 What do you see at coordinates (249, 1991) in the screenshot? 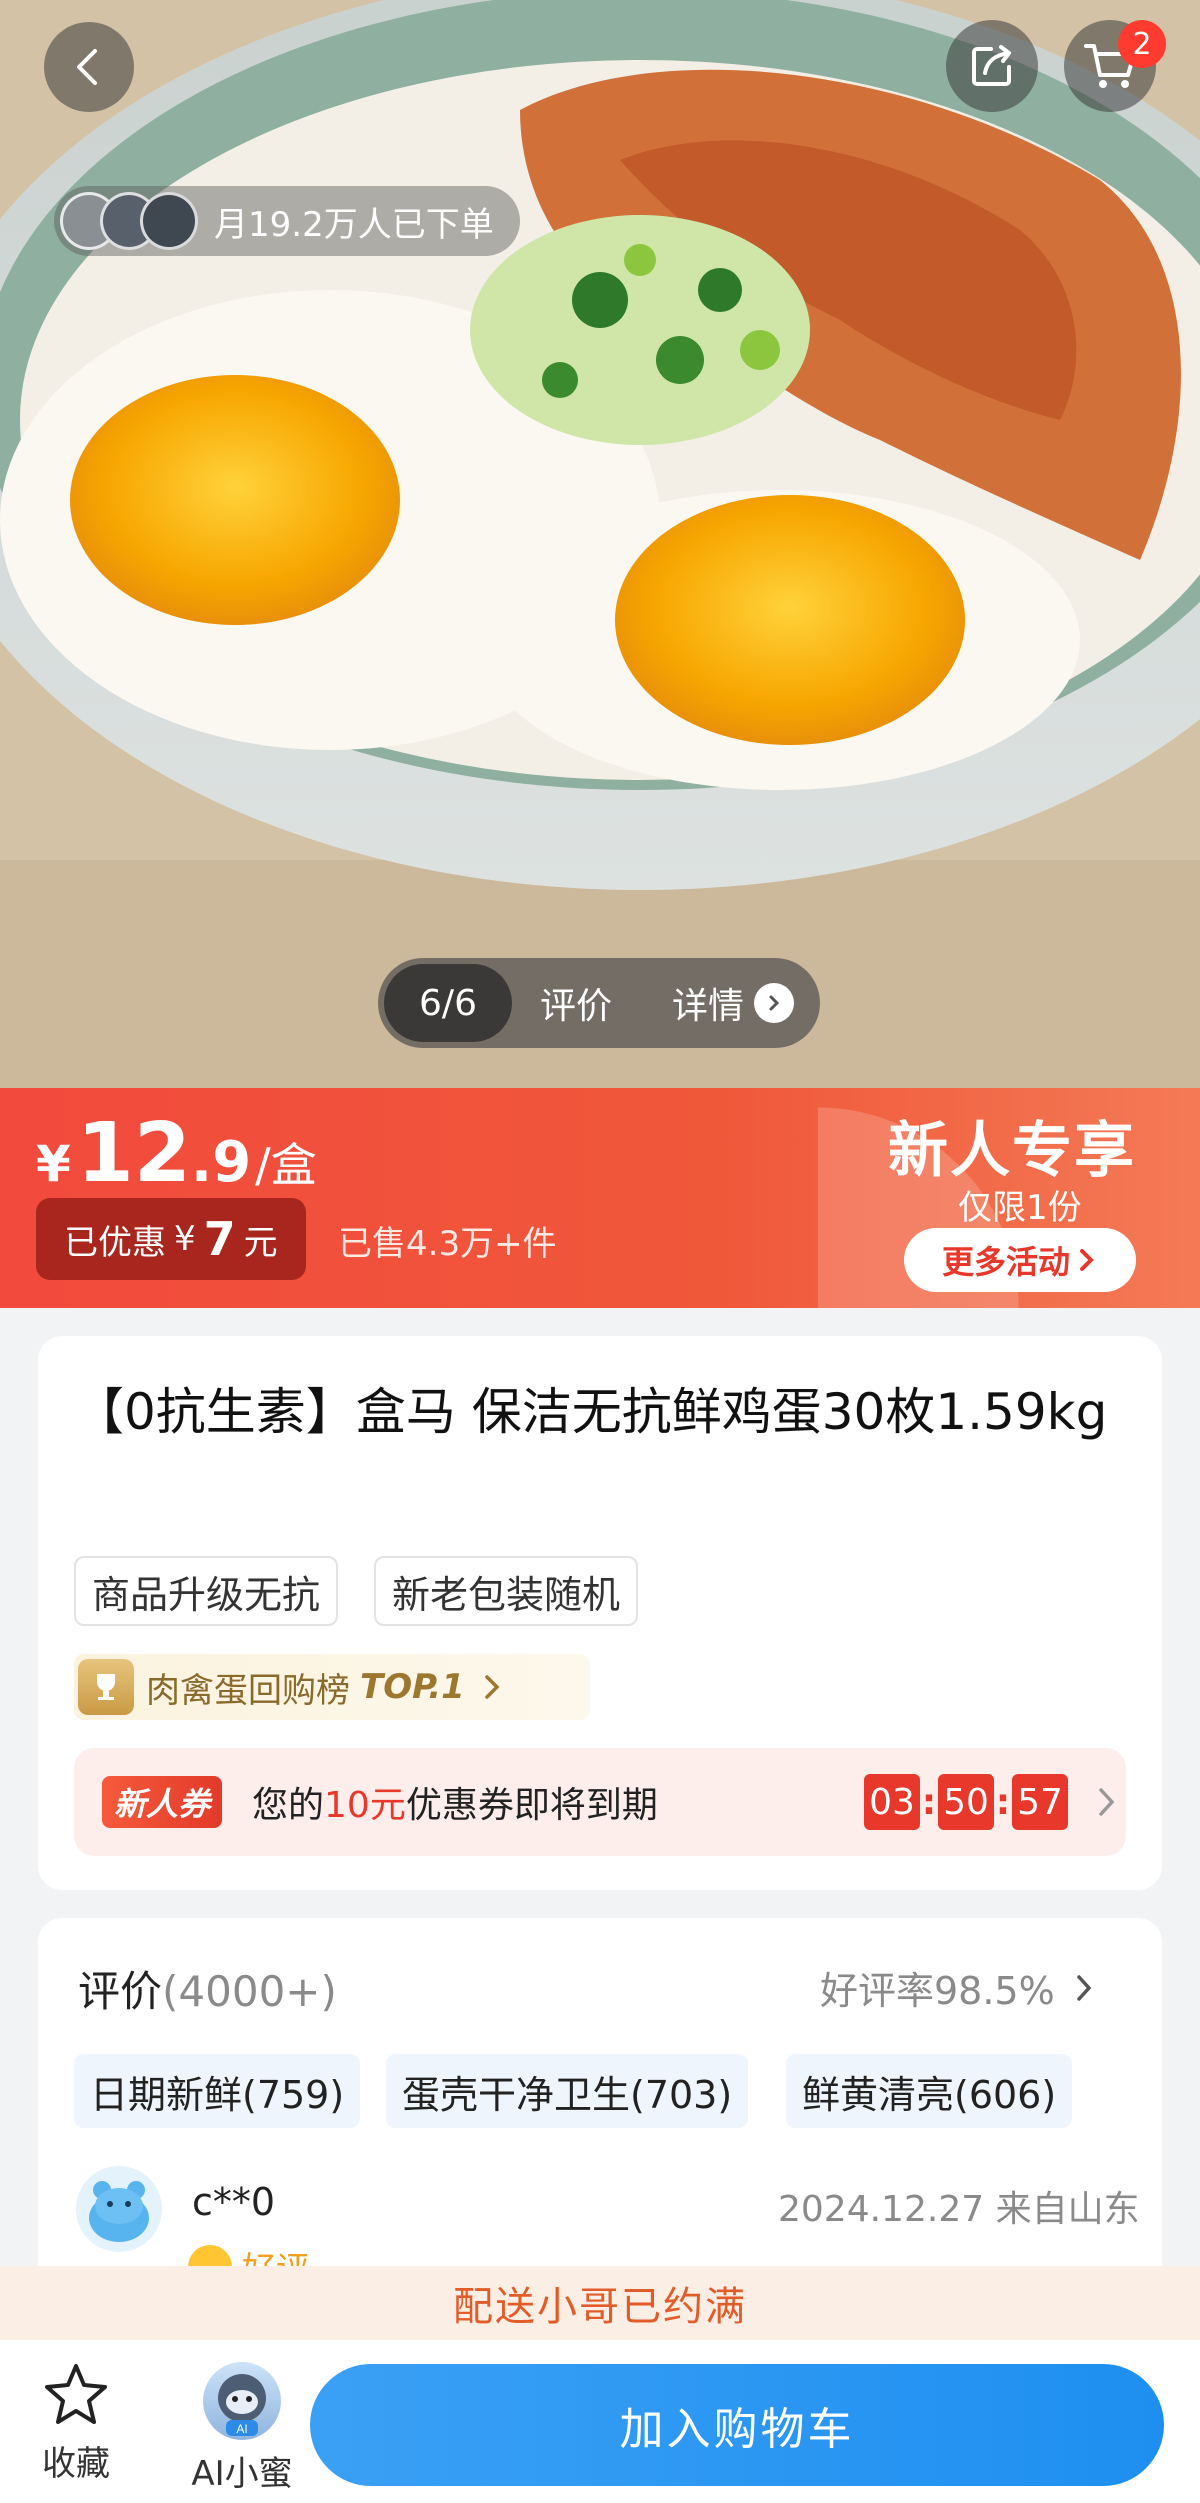
I see `reviews-count: (4000+)` at bounding box center [249, 1991].